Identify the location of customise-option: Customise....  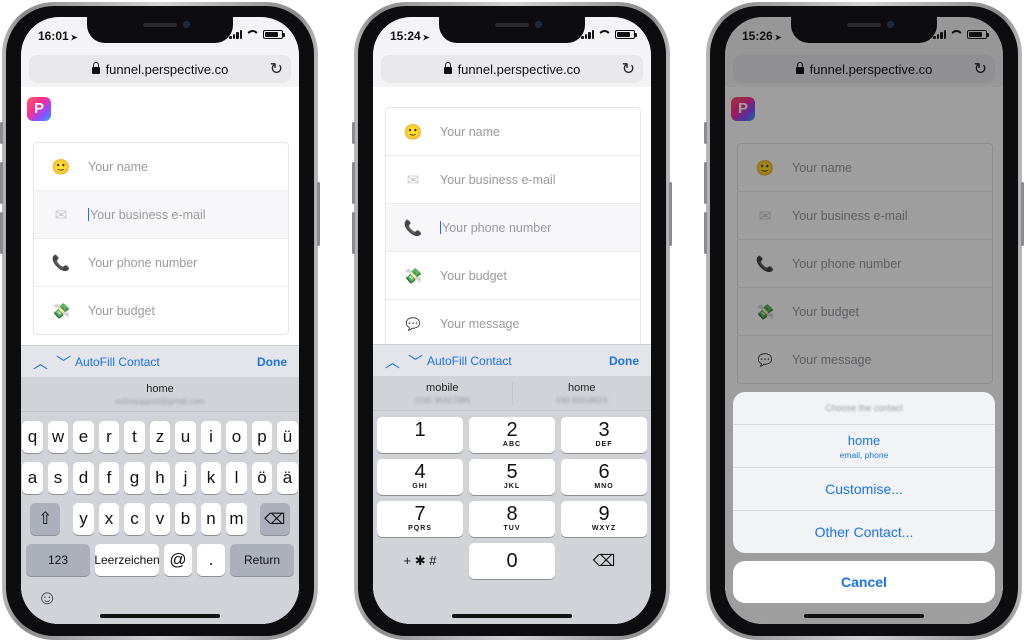
(864, 488).